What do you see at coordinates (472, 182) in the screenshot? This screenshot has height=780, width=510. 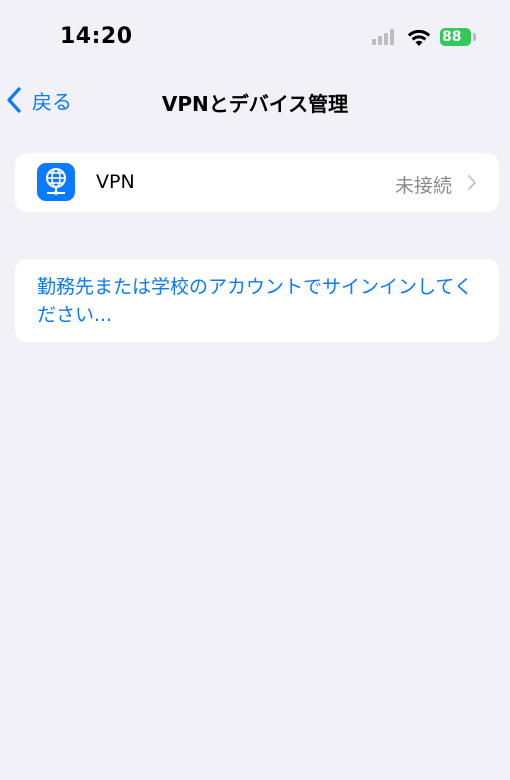 I see `chevron-right-icon` at bounding box center [472, 182].